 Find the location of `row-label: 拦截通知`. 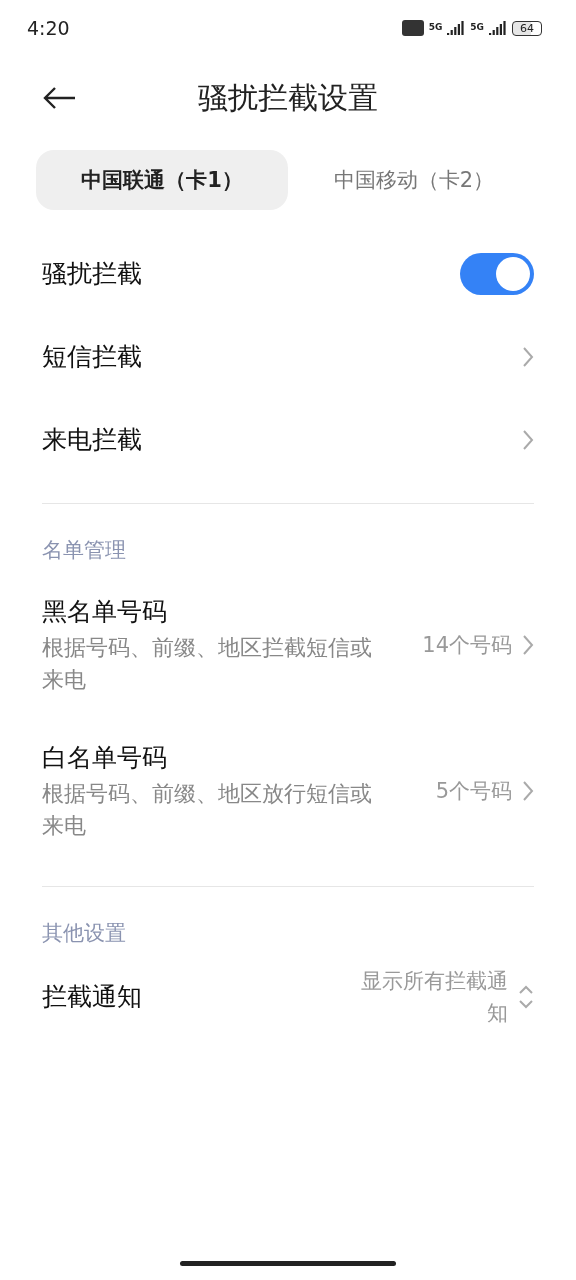

row-label: 拦截通知 is located at coordinates (92, 997).